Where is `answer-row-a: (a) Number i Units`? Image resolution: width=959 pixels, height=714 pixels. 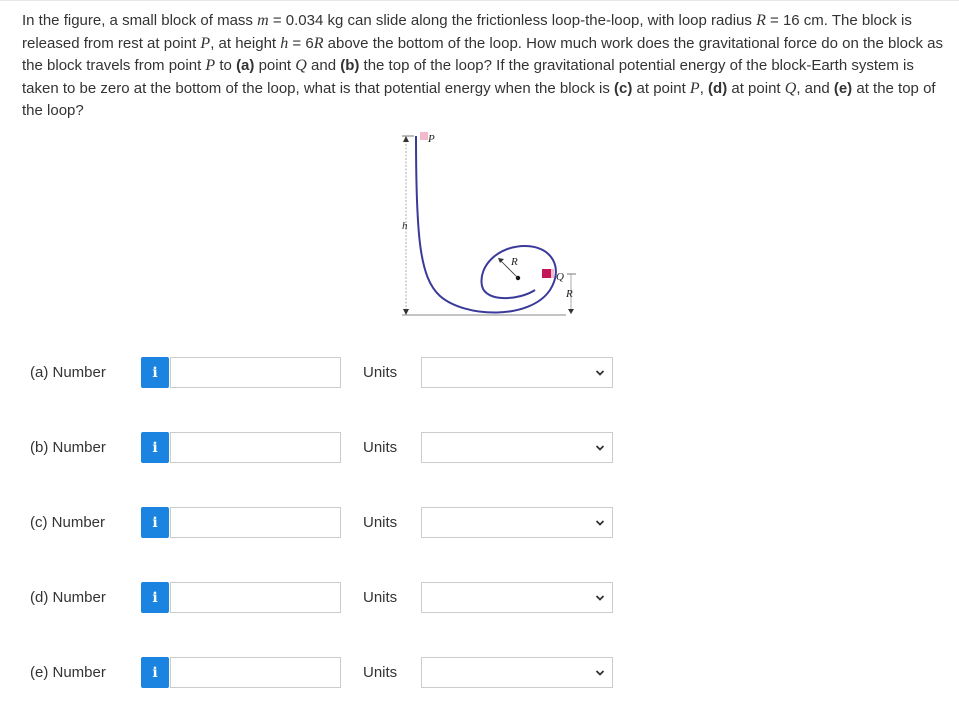 answer-row-a: (a) Number i Units is located at coordinates (479, 373).